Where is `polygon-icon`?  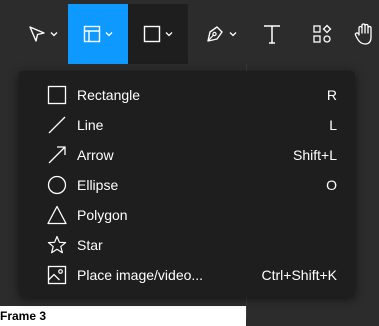
polygon-icon is located at coordinates (57, 215).